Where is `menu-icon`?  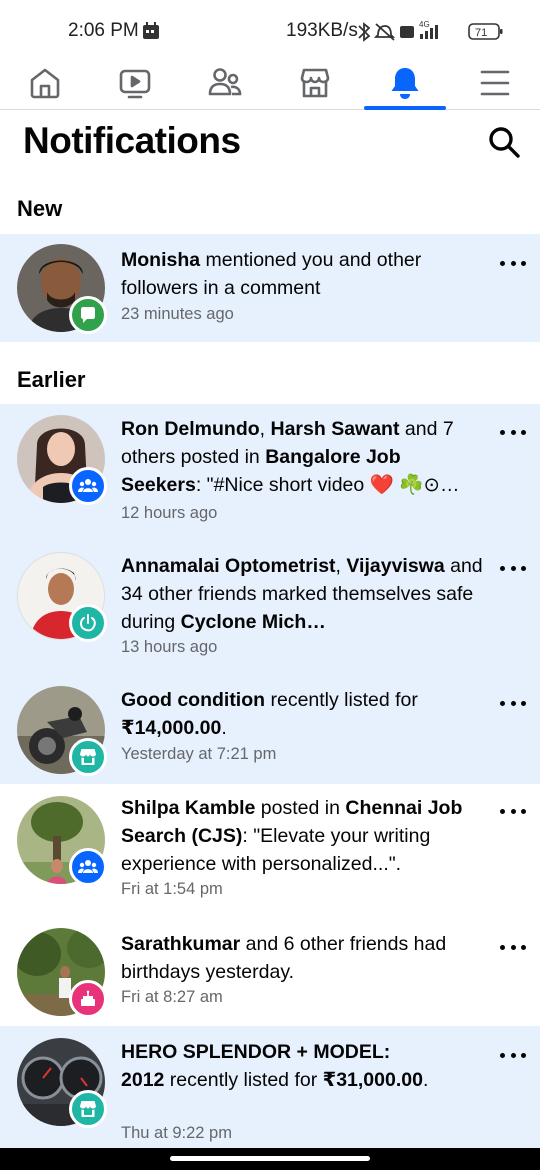 menu-icon is located at coordinates (495, 83).